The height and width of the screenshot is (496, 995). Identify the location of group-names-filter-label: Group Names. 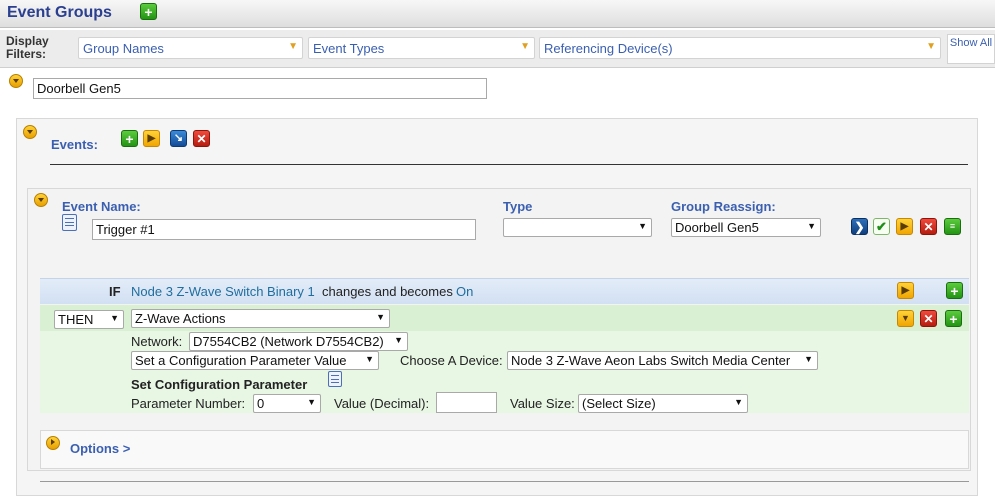
(123, 48).